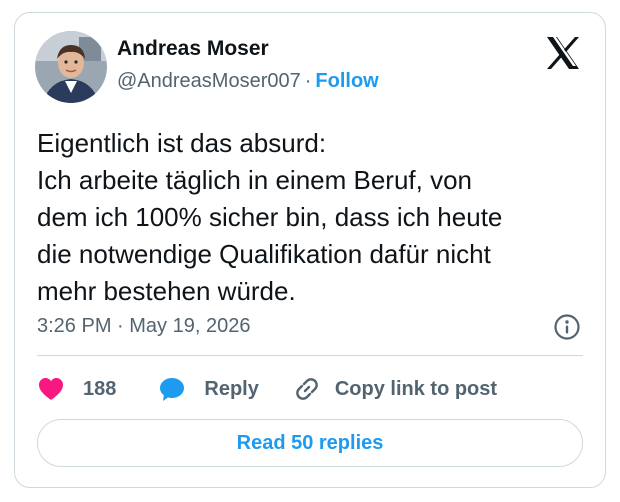 Image resolution: width=620 pixels, height=502 pixels. Describe the element at coordinates (166, 291) in the screenshot. I see `tweet-line: mehr bestehen würde.` at that location.